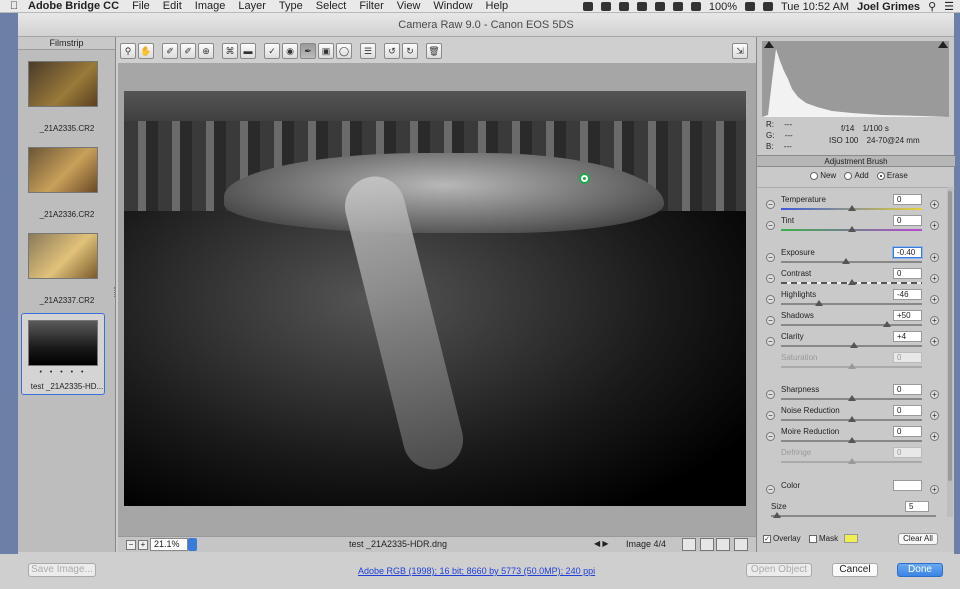  Describe the element at coordinates (371, 6) in the screenshot. I see `menu-filter: Filter` at that location.